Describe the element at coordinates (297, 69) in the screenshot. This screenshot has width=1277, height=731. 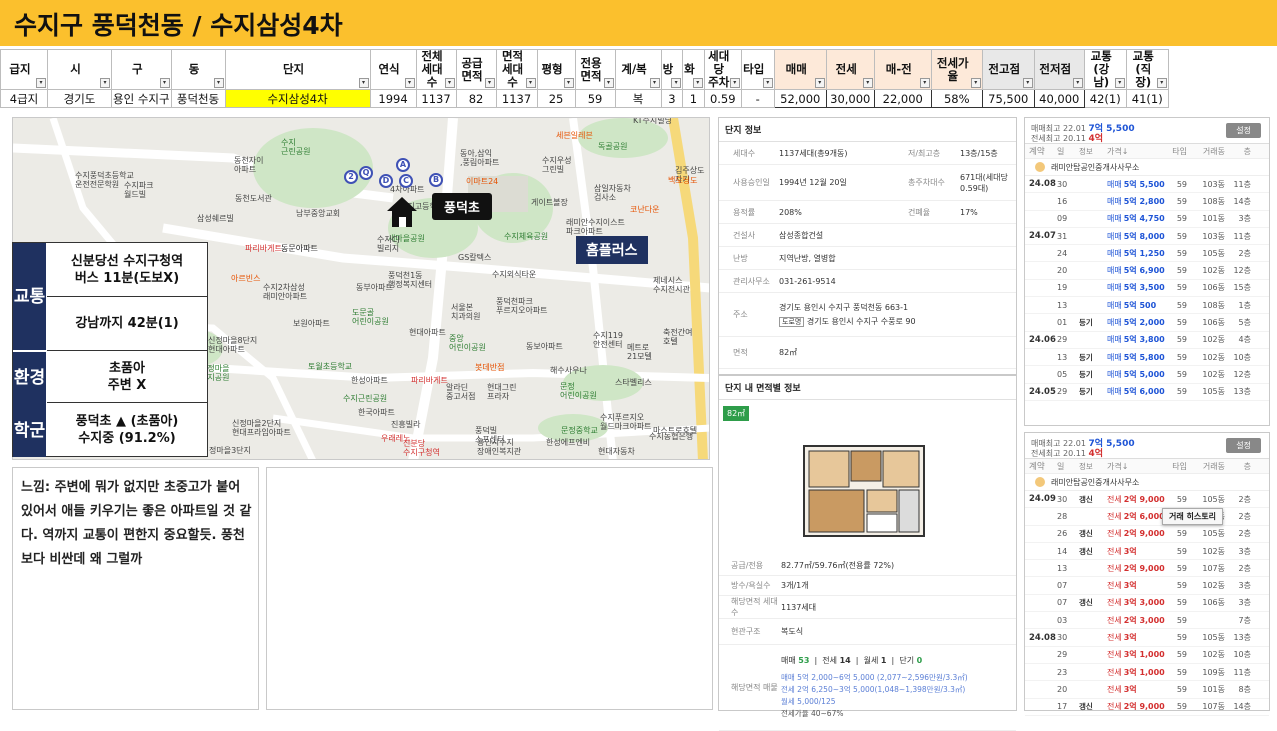
I see `col-header: 단지 ▾` at that location.